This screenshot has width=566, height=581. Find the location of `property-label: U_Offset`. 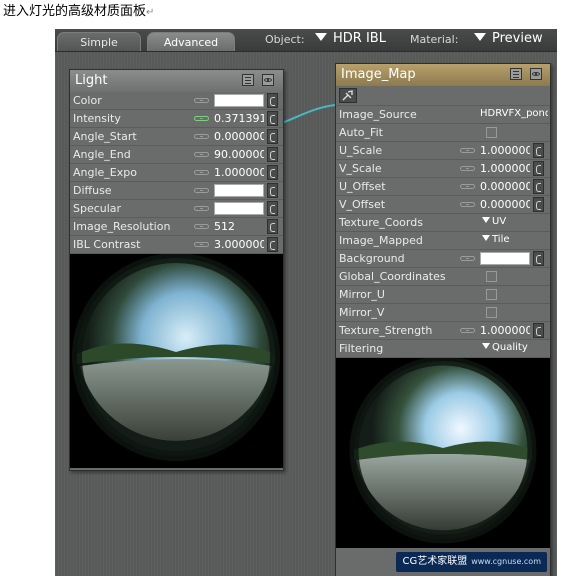

property-label: U_Offset is located at coordinates (362, 186).